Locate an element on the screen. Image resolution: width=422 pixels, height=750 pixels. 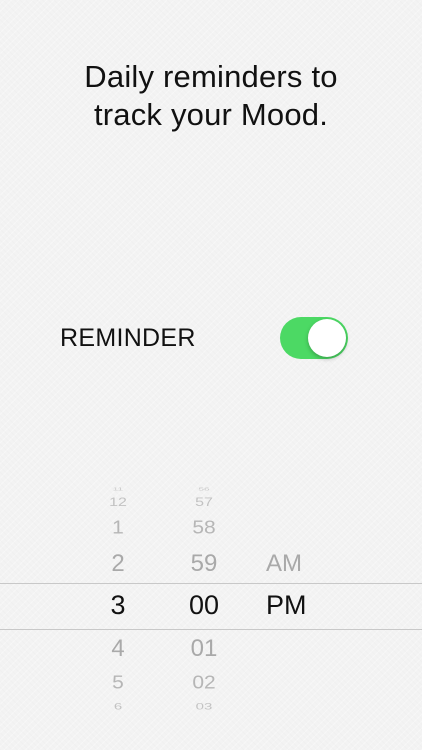
hour-wheel: 11 12 1 2 3 4 5 6 is located at coordinates (118, 603).